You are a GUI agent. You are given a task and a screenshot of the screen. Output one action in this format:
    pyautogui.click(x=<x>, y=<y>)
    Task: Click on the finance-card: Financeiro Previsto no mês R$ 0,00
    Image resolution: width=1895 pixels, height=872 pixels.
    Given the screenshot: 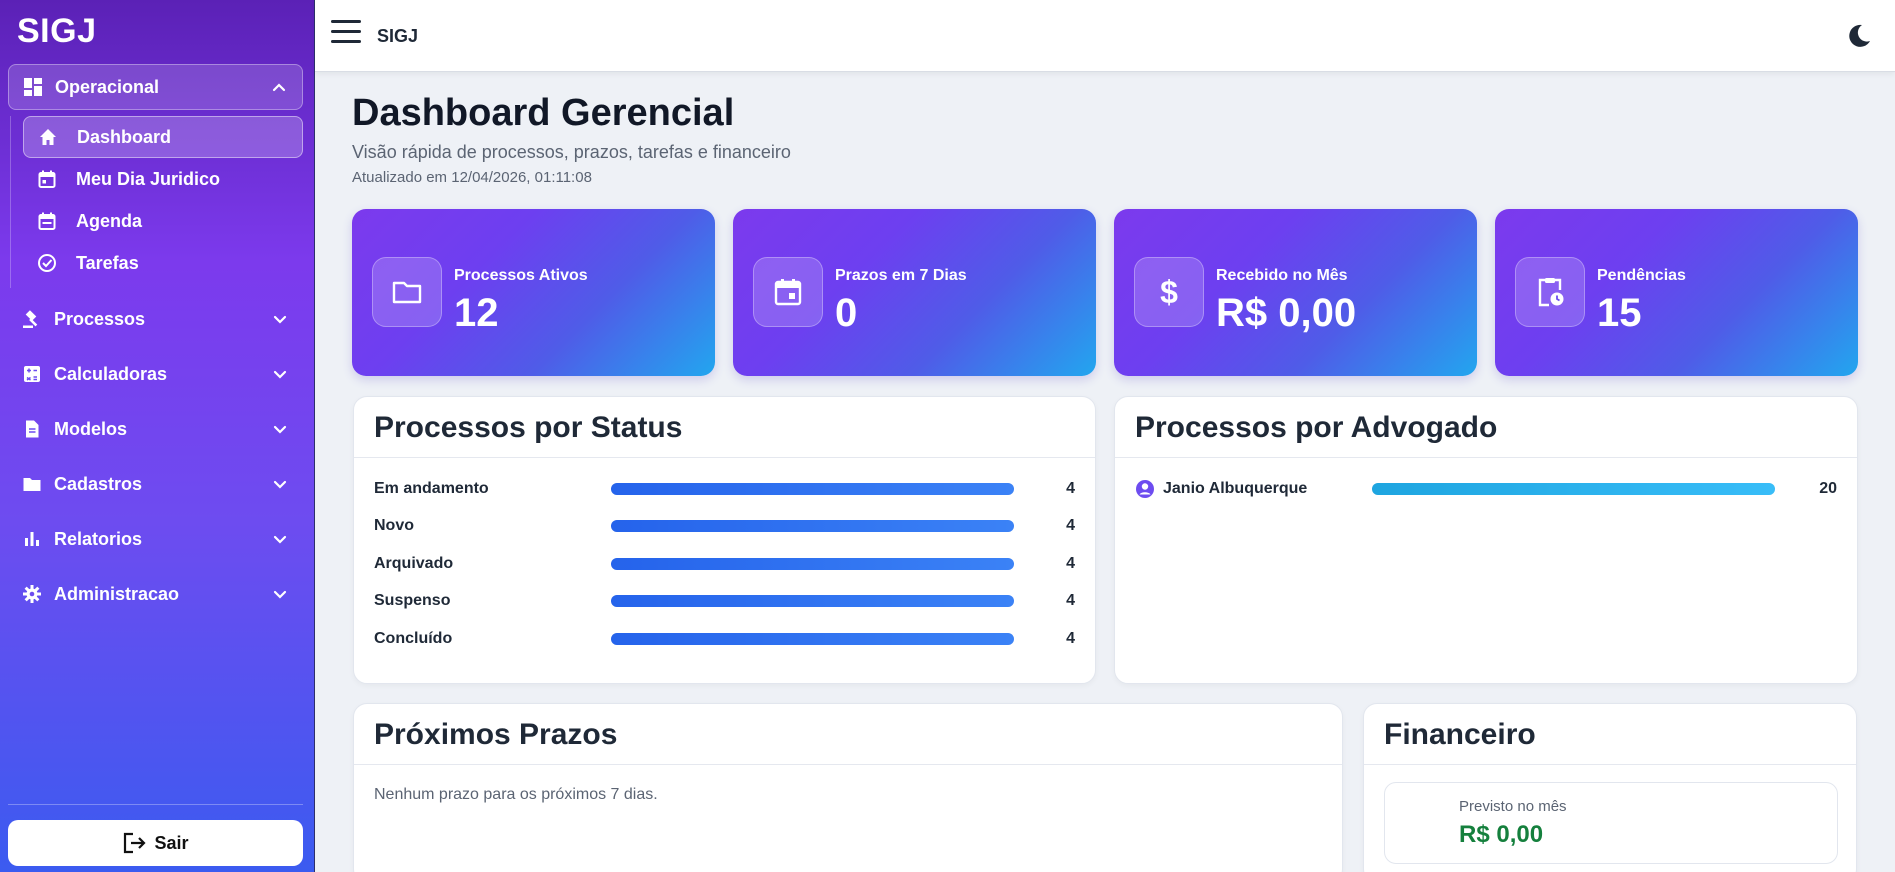 What is the action you would take?
    pyautogui.click(x=1610, y=787)
    